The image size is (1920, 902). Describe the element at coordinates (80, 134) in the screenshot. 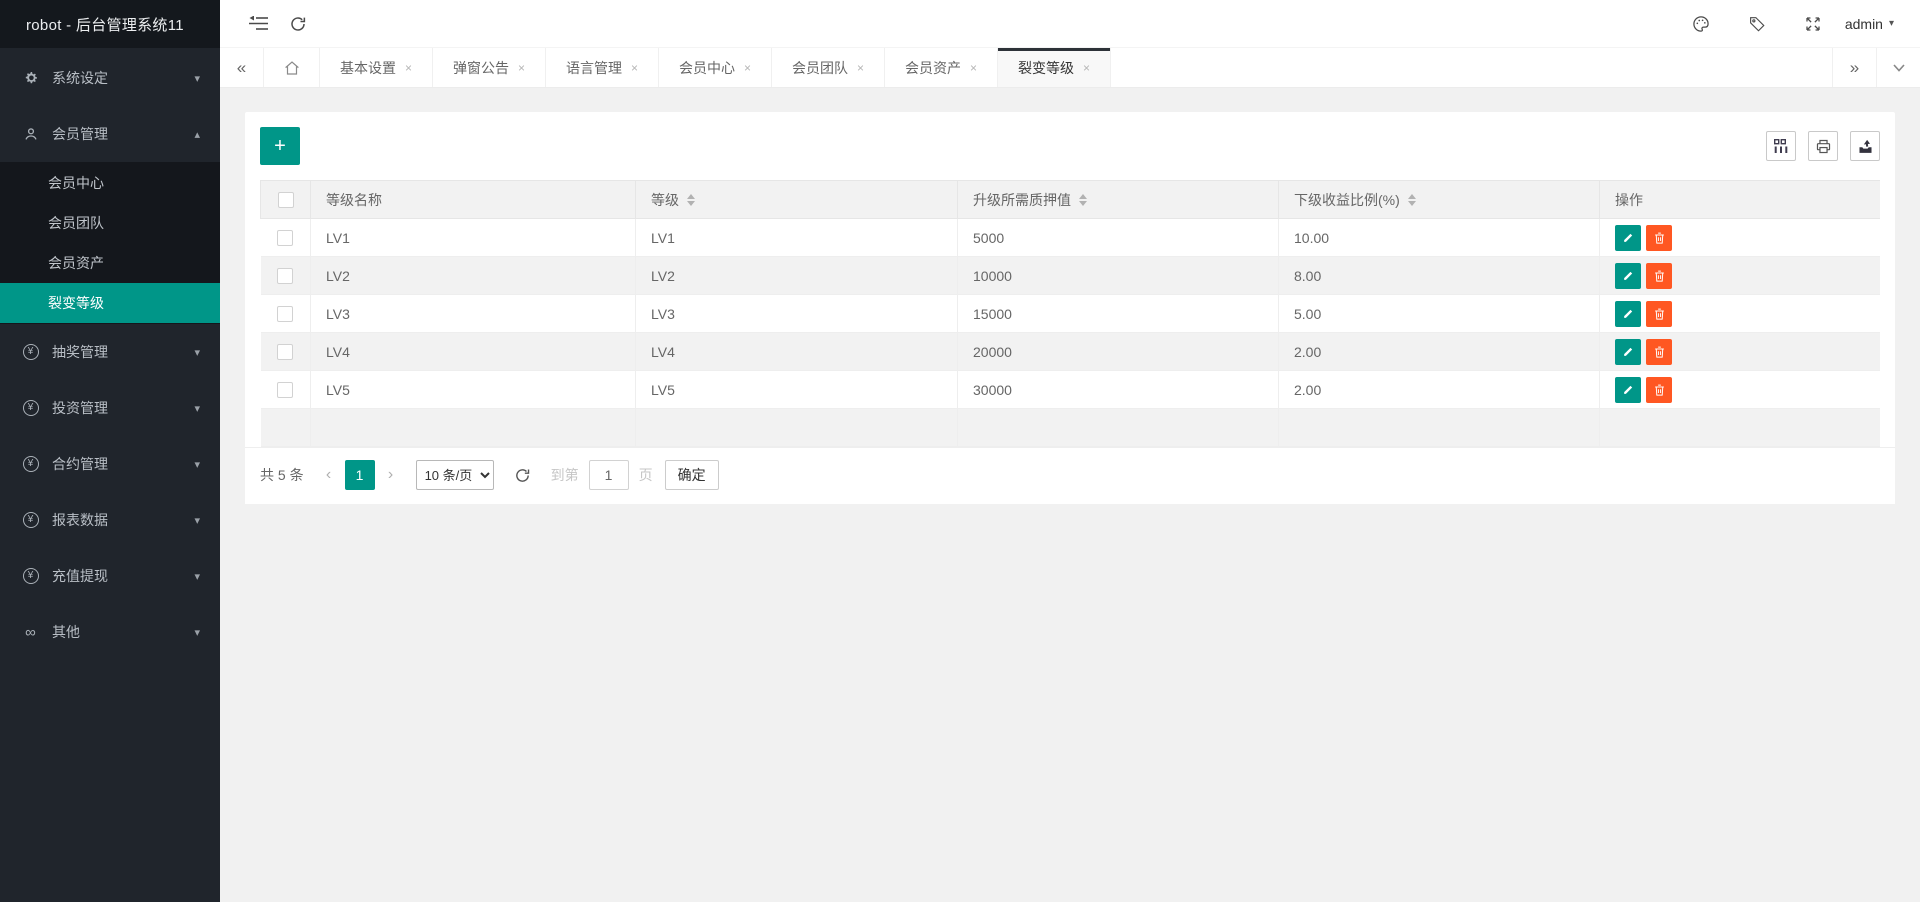

I see `sidebar-item-label: 会员管理` at that location.